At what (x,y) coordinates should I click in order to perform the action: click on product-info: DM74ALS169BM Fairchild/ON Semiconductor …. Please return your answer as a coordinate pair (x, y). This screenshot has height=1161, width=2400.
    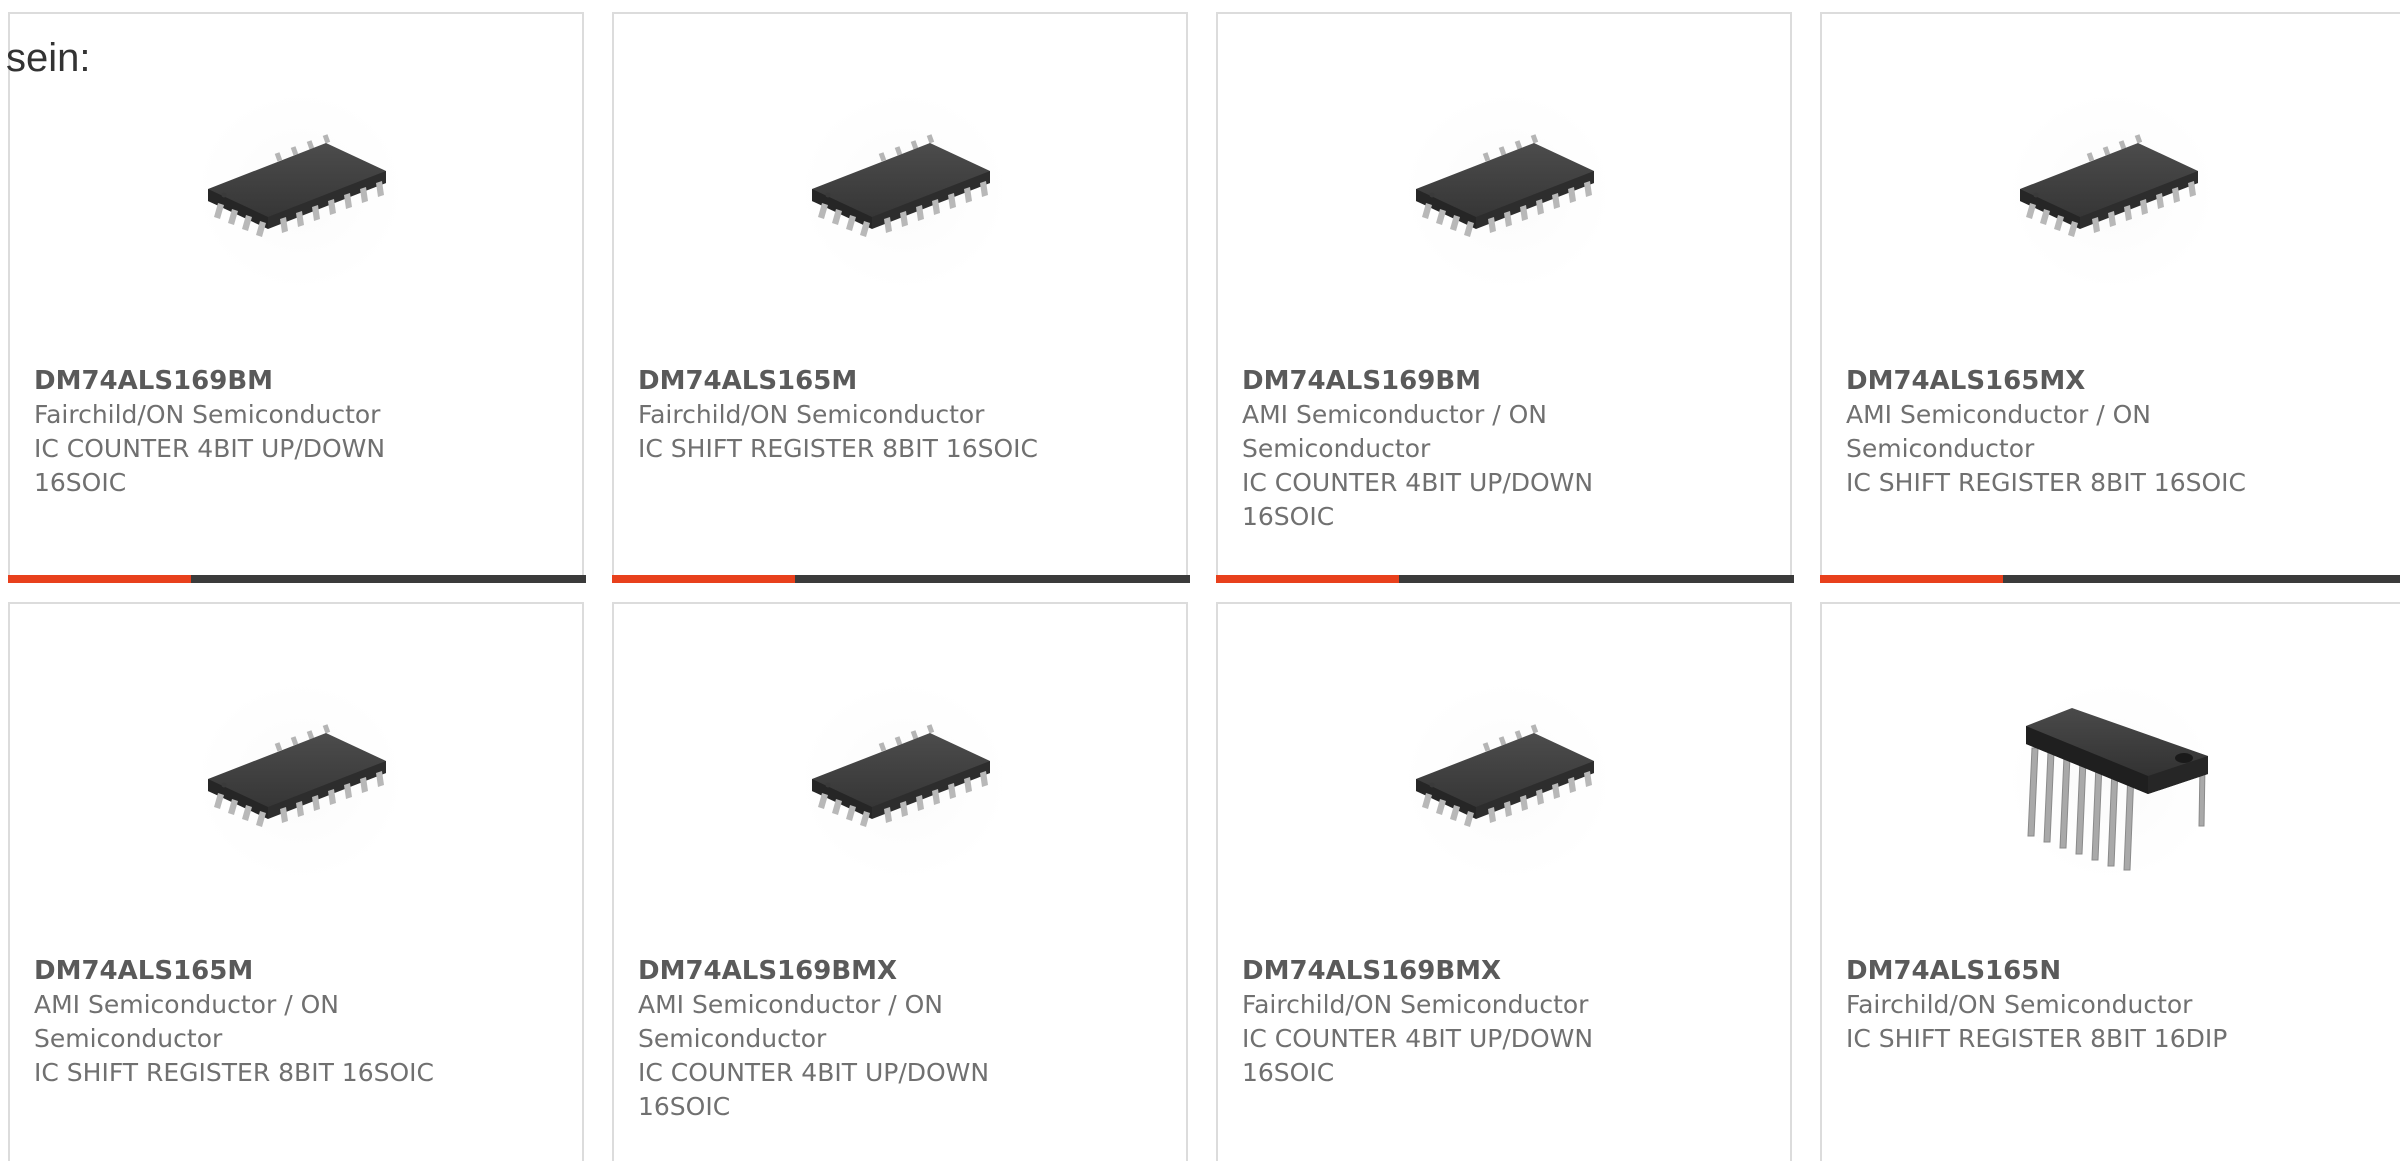
    Looking at the image, I should click on (234, 432).